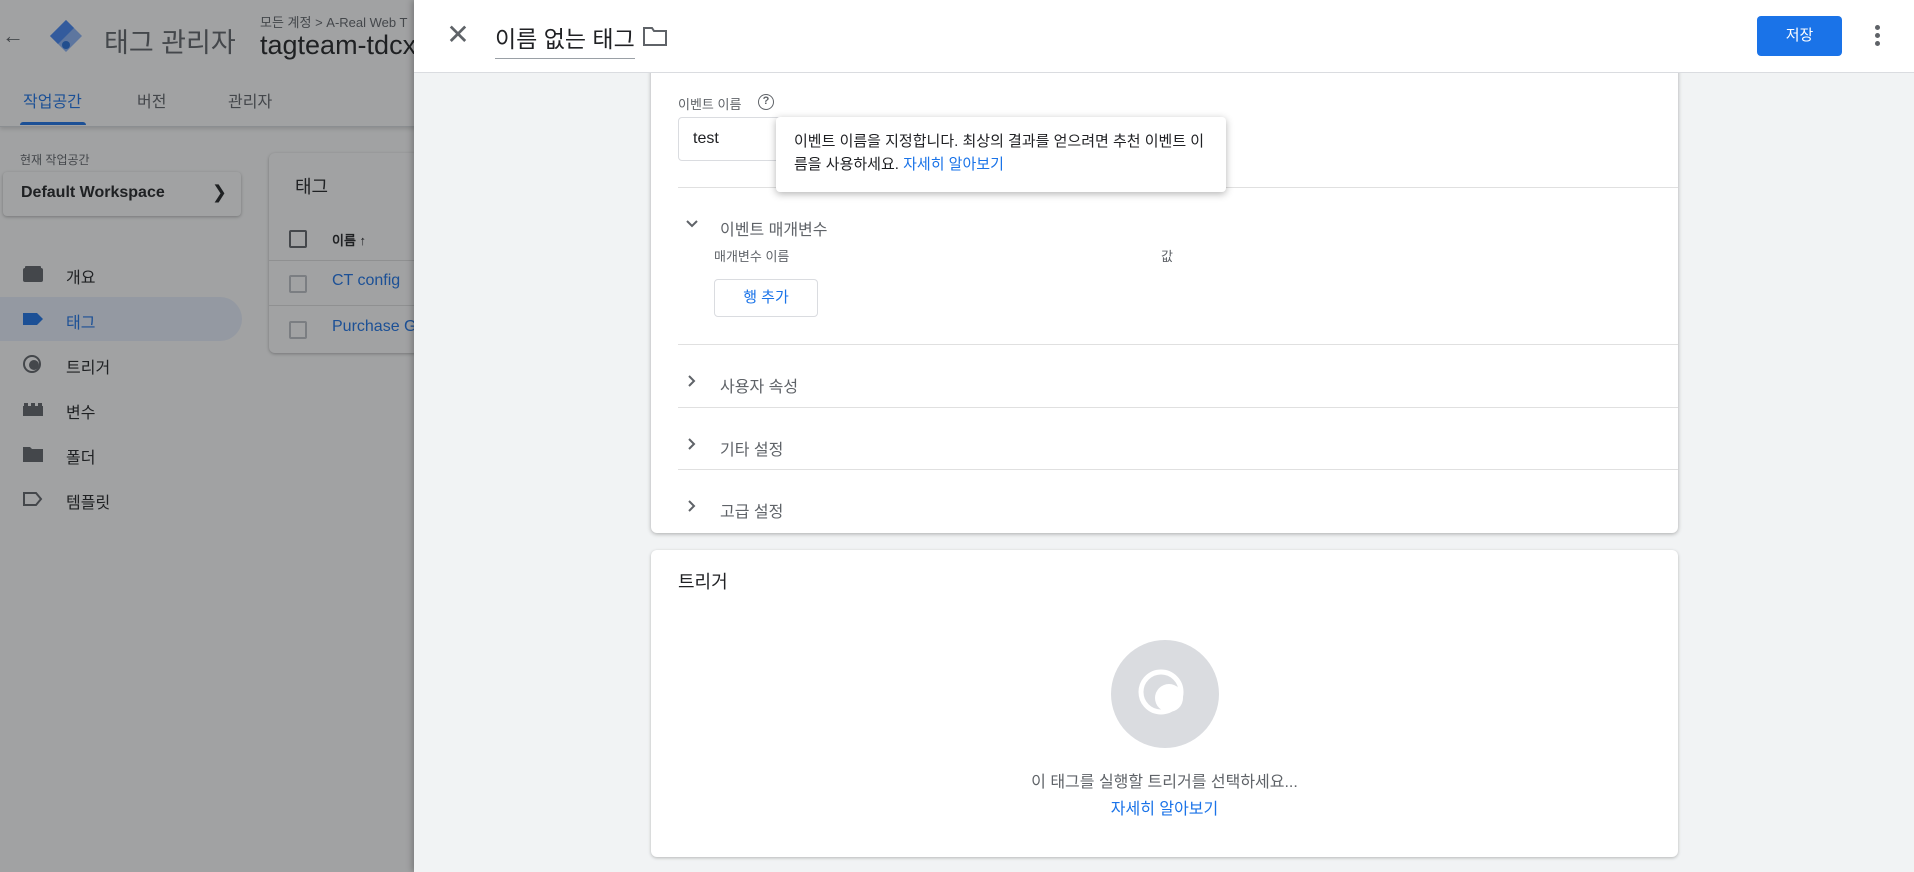 This screenshot has width=1914, height=872. What do you see at coordinates (759, 387) in the screenshot?
I see `section-label: 사용자 속성` at bounding box center [759, 387].